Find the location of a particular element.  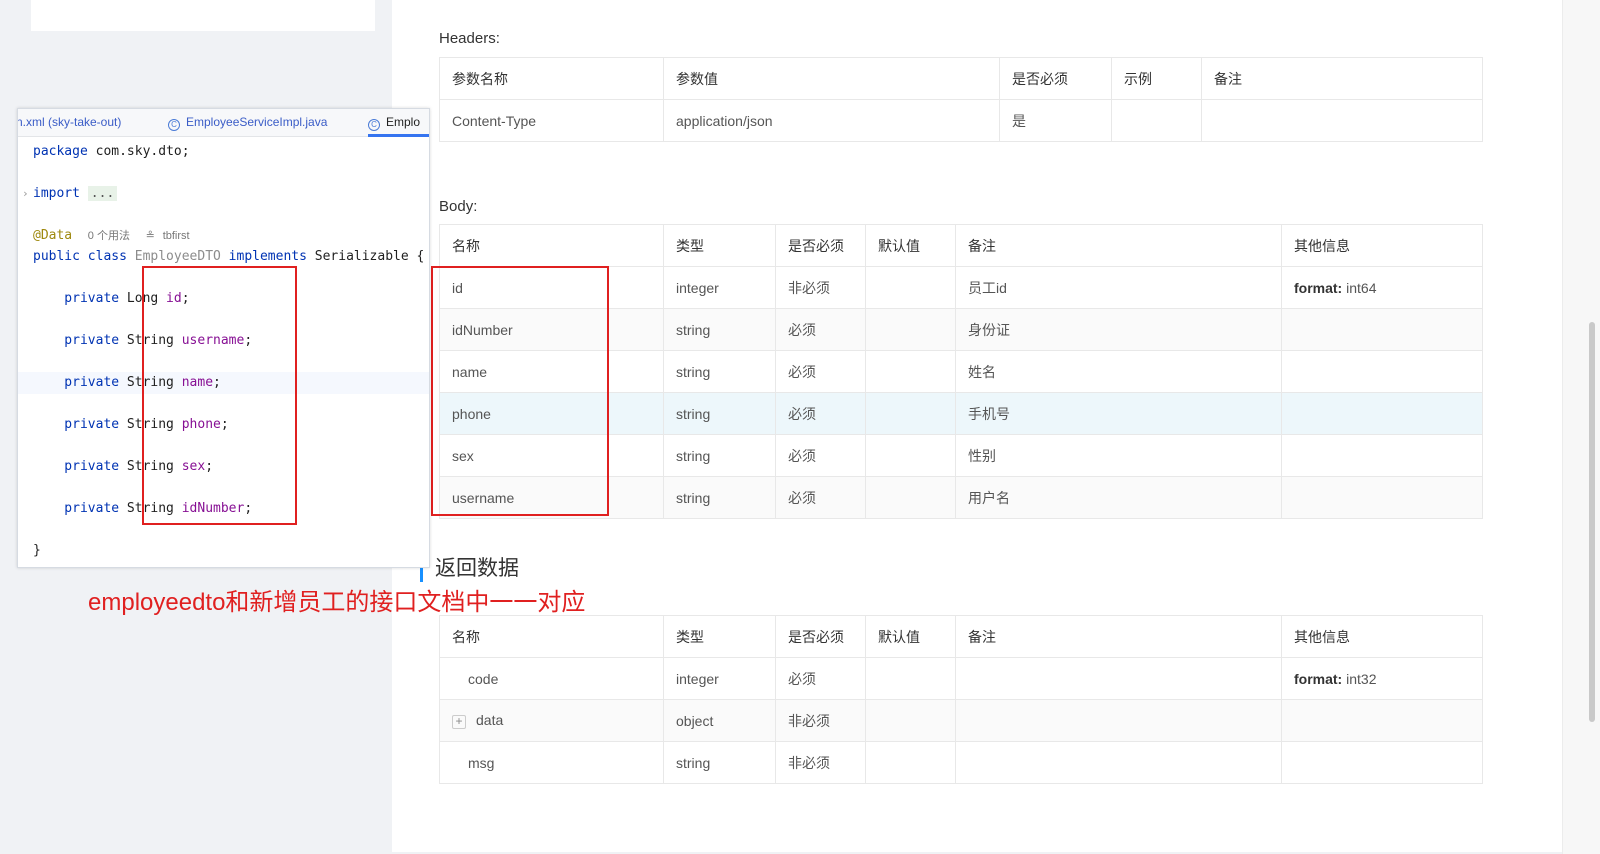

class-icon: C is located at coordinates (174, 125).